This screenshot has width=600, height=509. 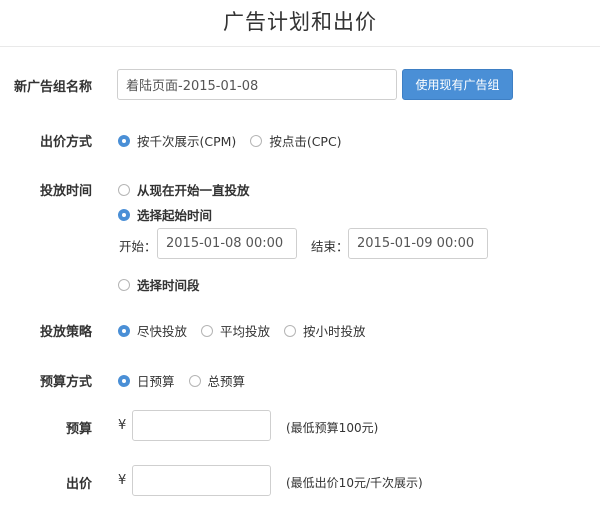 I want to click on budget-type-label: 预算方式, so click(x=65, y=382).